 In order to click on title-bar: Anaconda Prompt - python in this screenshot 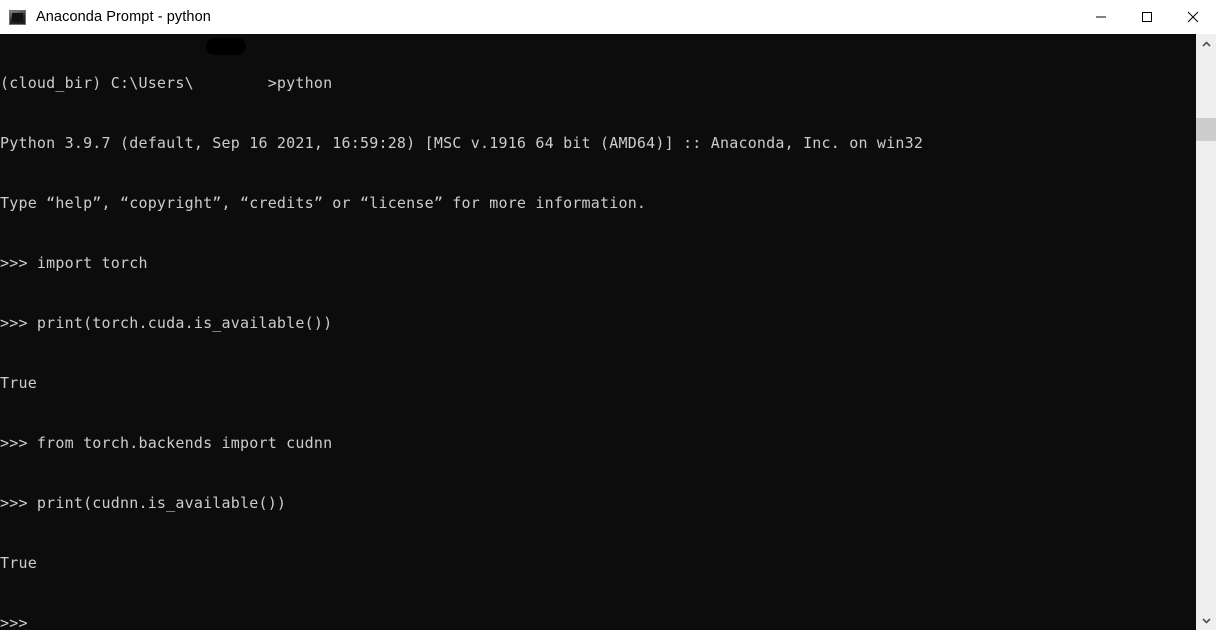, I will do `click(608, 17)`.